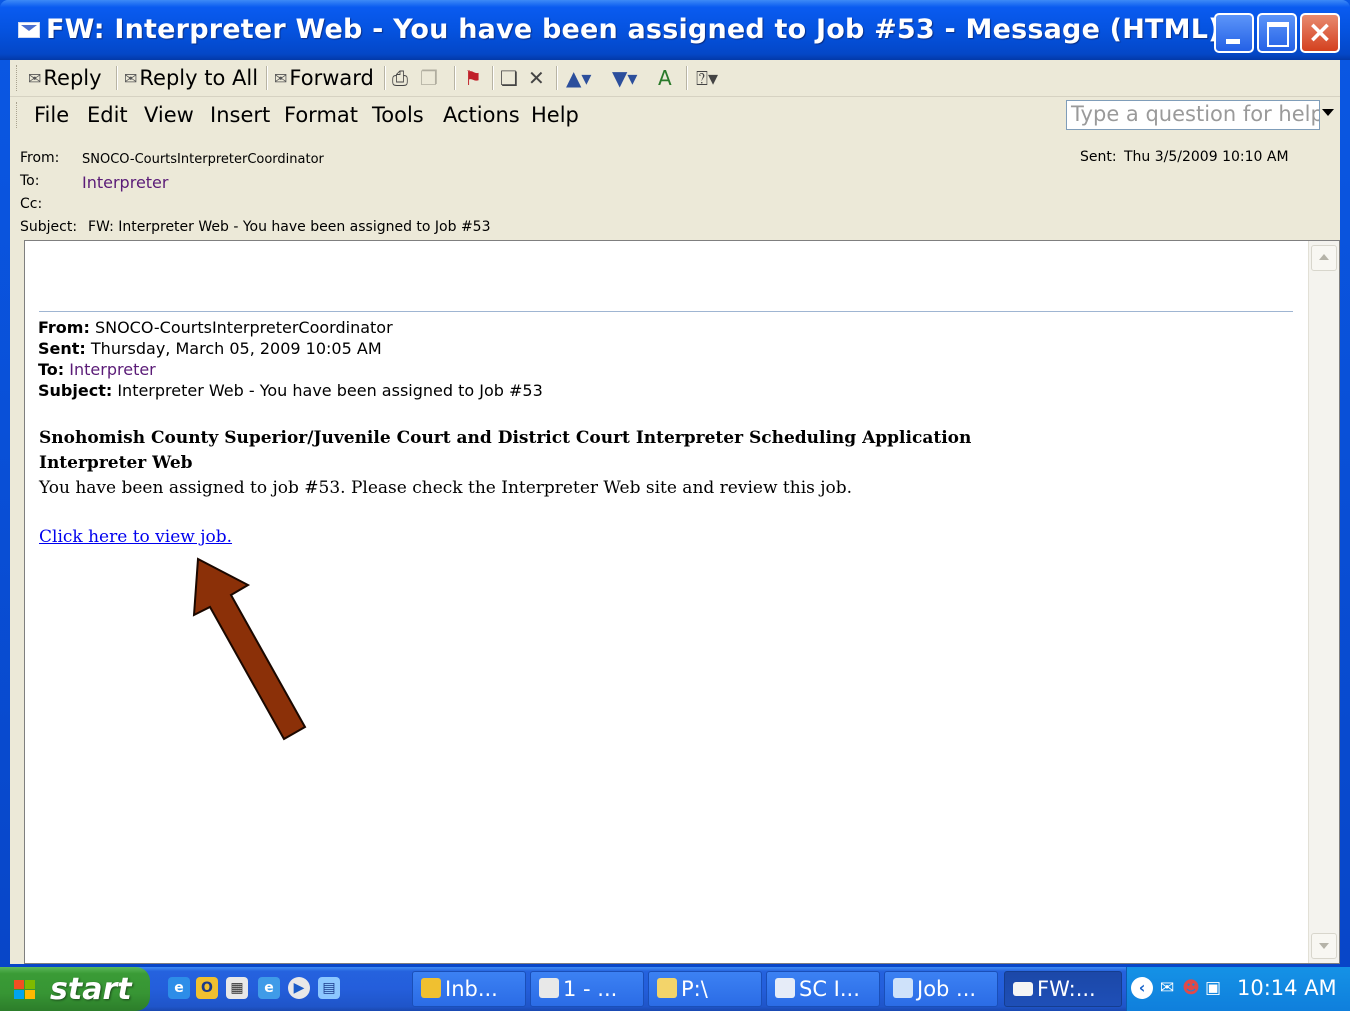  What do you see at coordinates (578, 78) in the screenshot?
I see `previous-item-icon: ▲▾` at bounding box center [578, 78].